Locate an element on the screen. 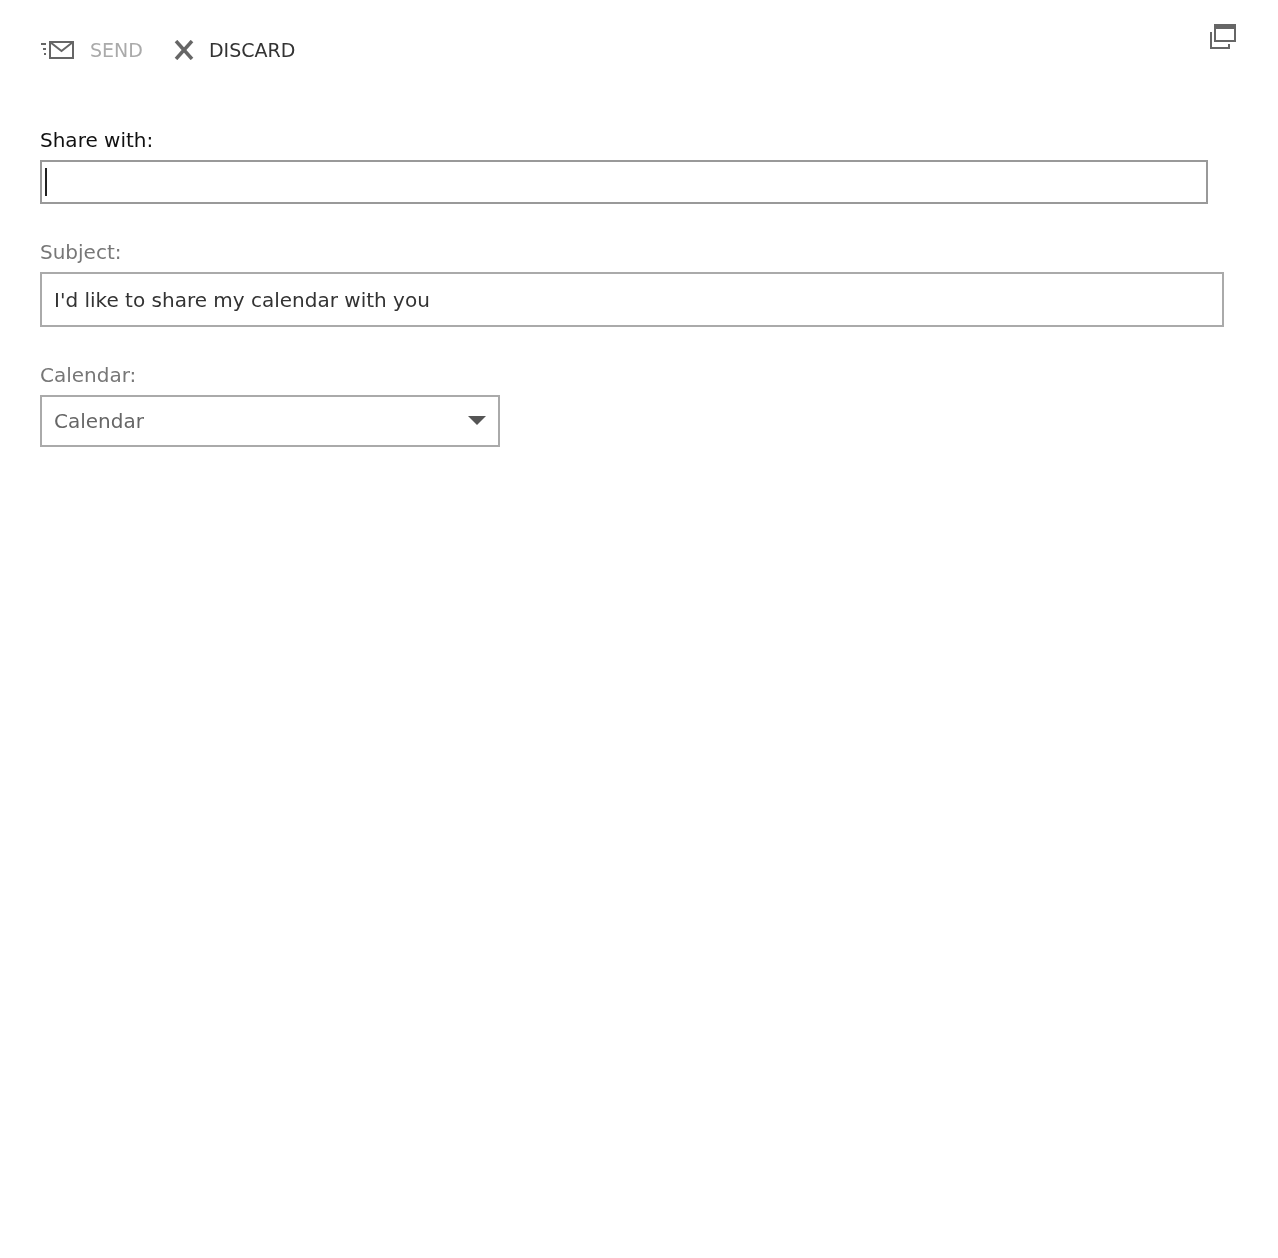 This screenshot has width=1278, height=1258. field-label: Subject: is located at coordinates (81, 252).